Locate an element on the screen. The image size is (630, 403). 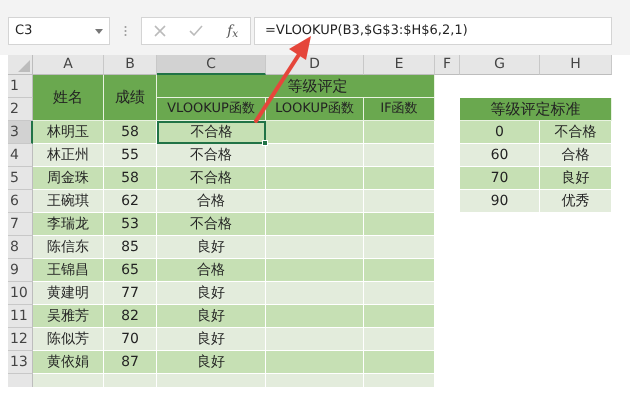
table-cell: 黄依娟 is located at coordinates (68, 362).